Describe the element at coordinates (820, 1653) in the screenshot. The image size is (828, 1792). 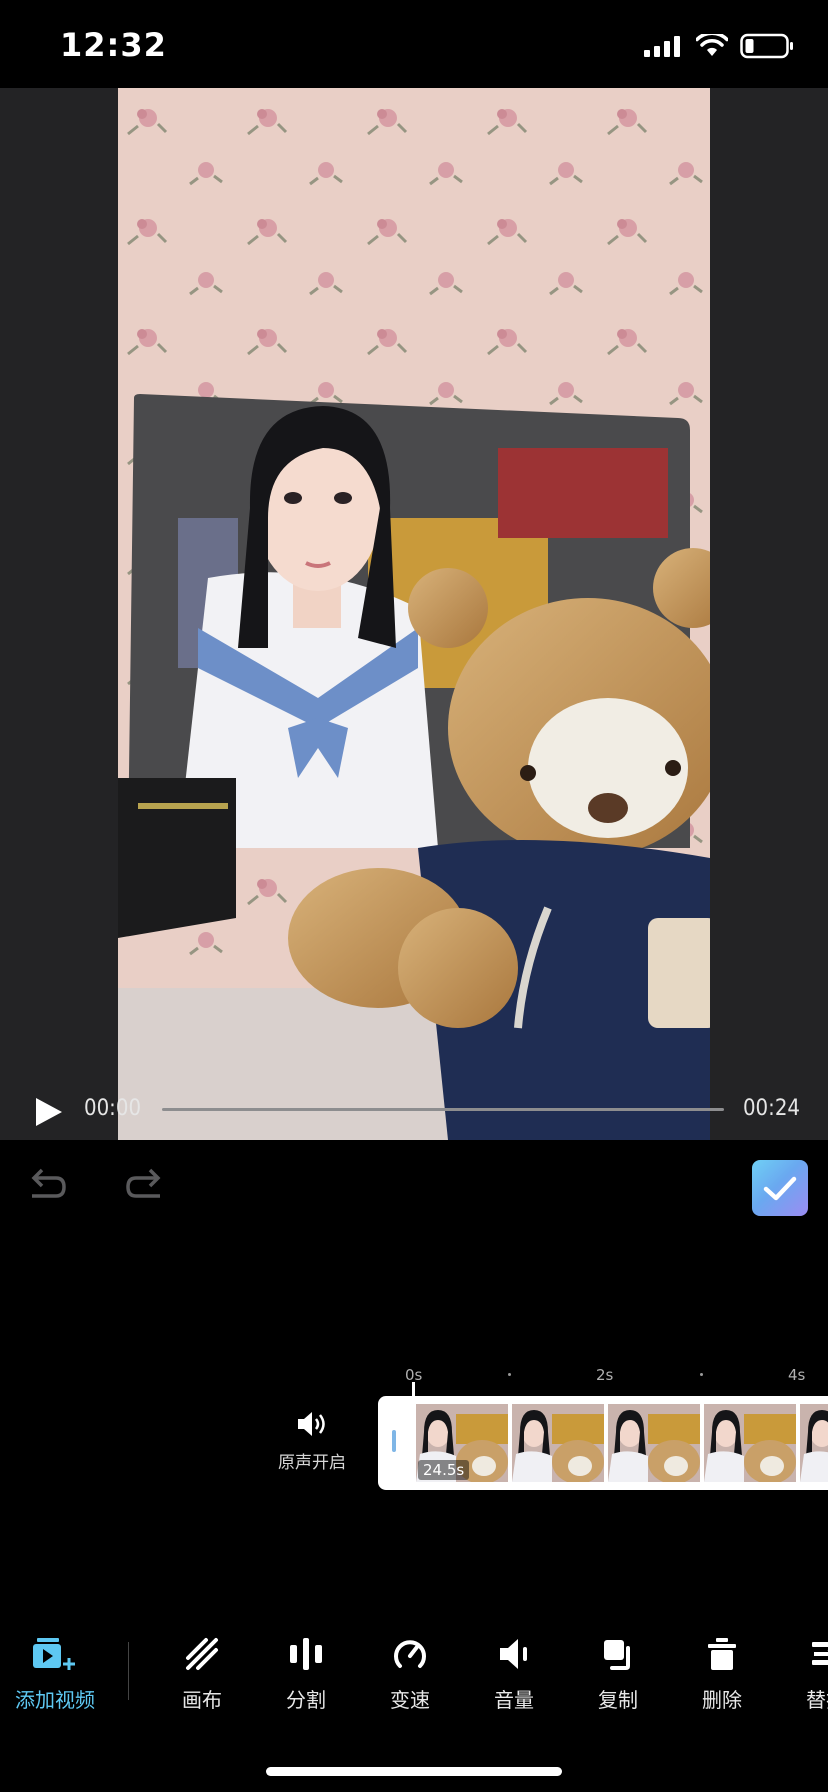
I see `replace-icon` at that location.